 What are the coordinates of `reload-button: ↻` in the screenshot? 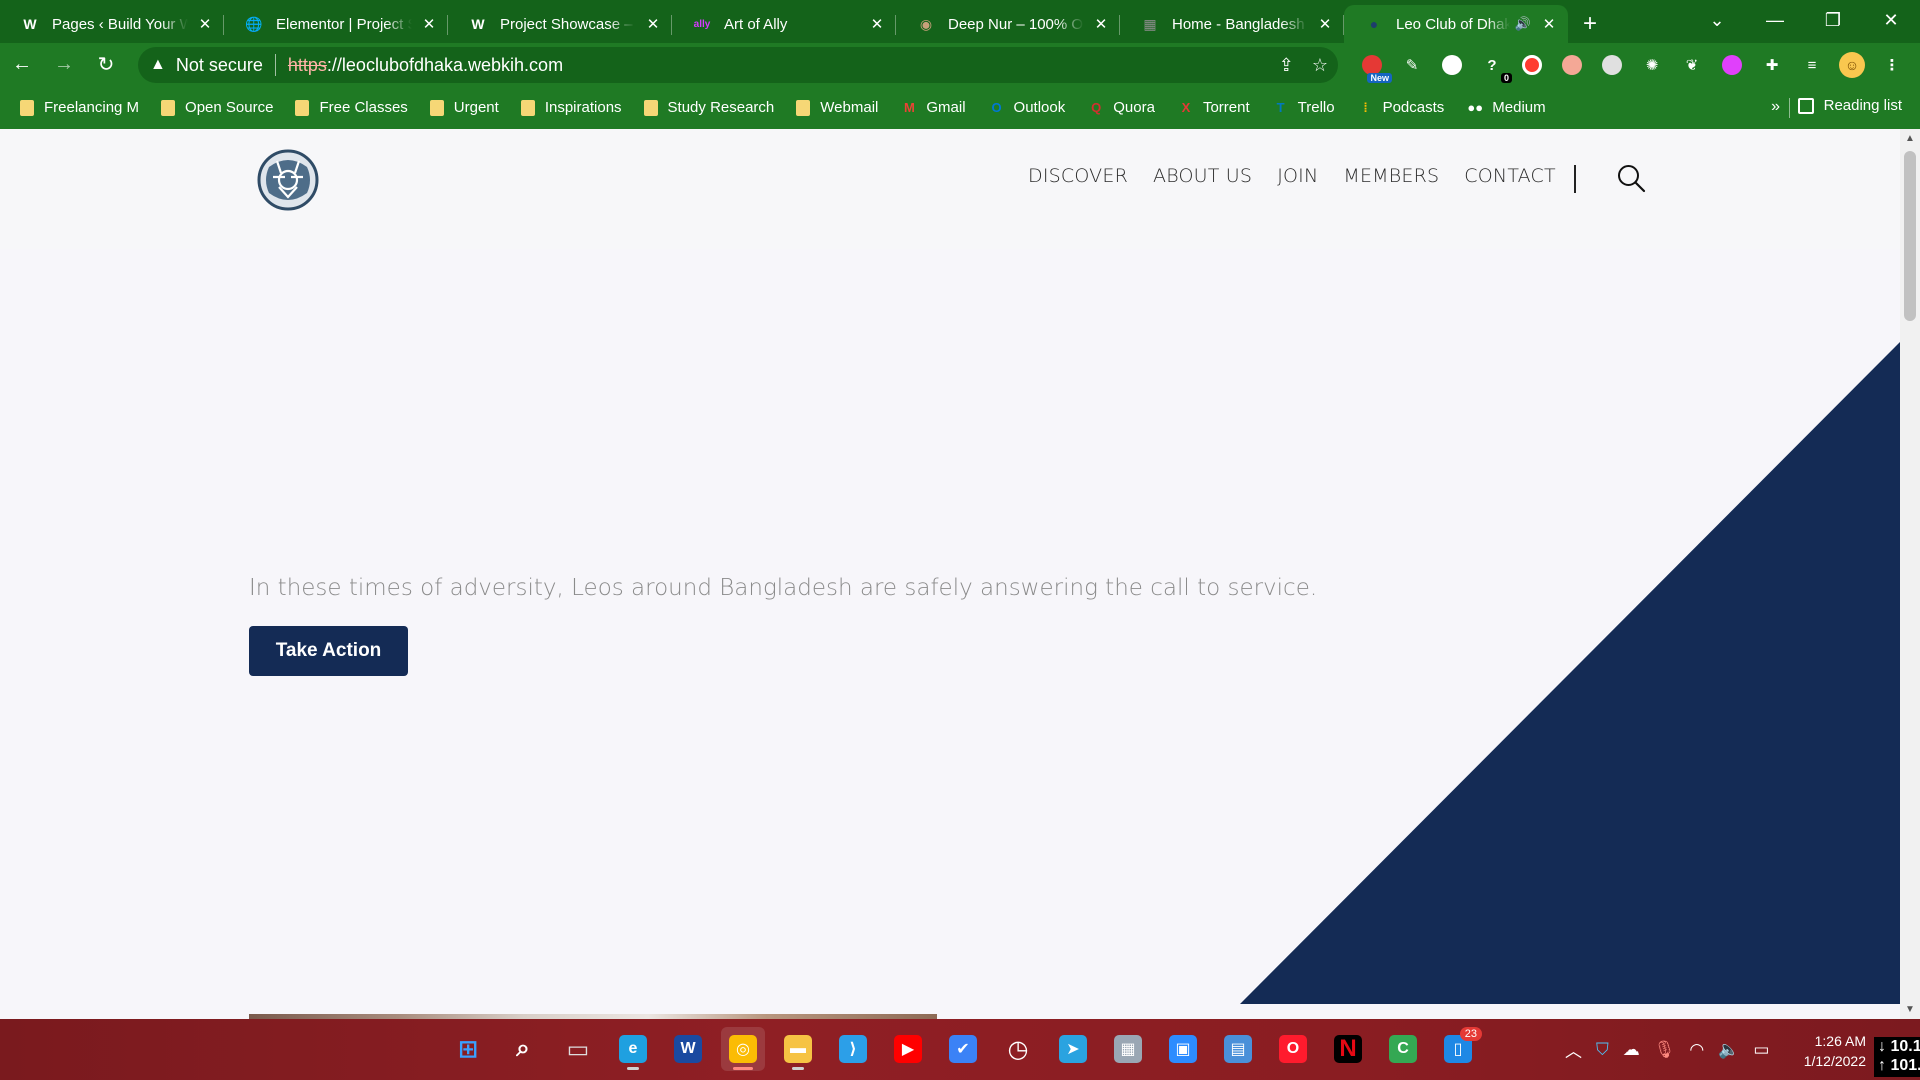 It's located at (106, 65).